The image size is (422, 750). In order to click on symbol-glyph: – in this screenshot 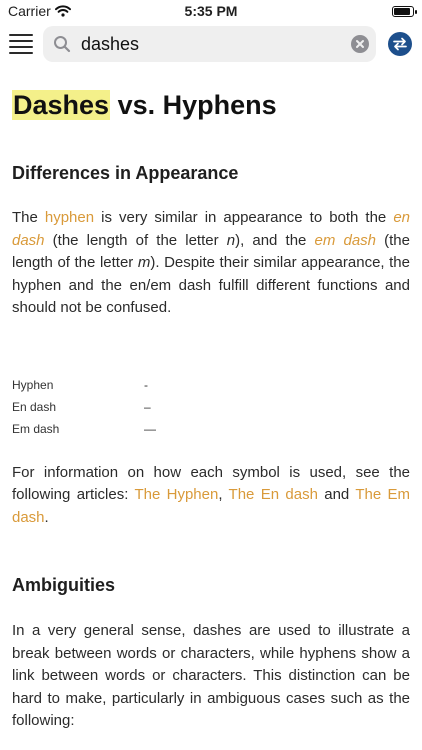, I will do `click(147, 406)`.